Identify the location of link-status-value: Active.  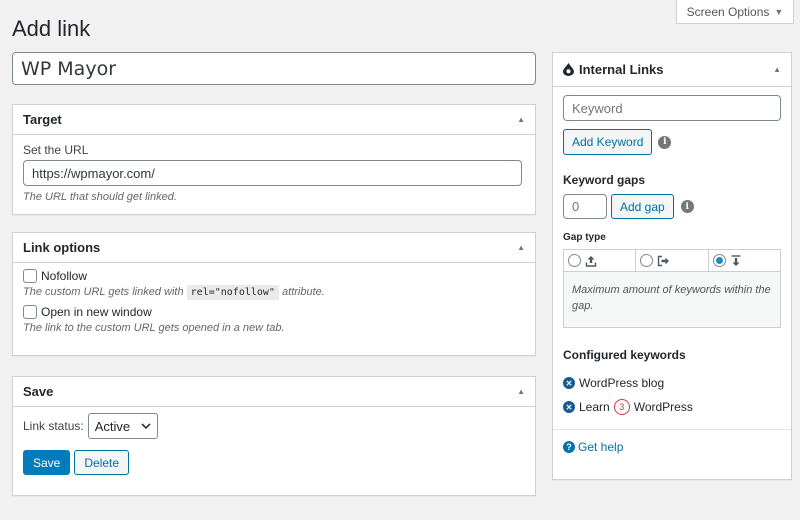
(112, 426).